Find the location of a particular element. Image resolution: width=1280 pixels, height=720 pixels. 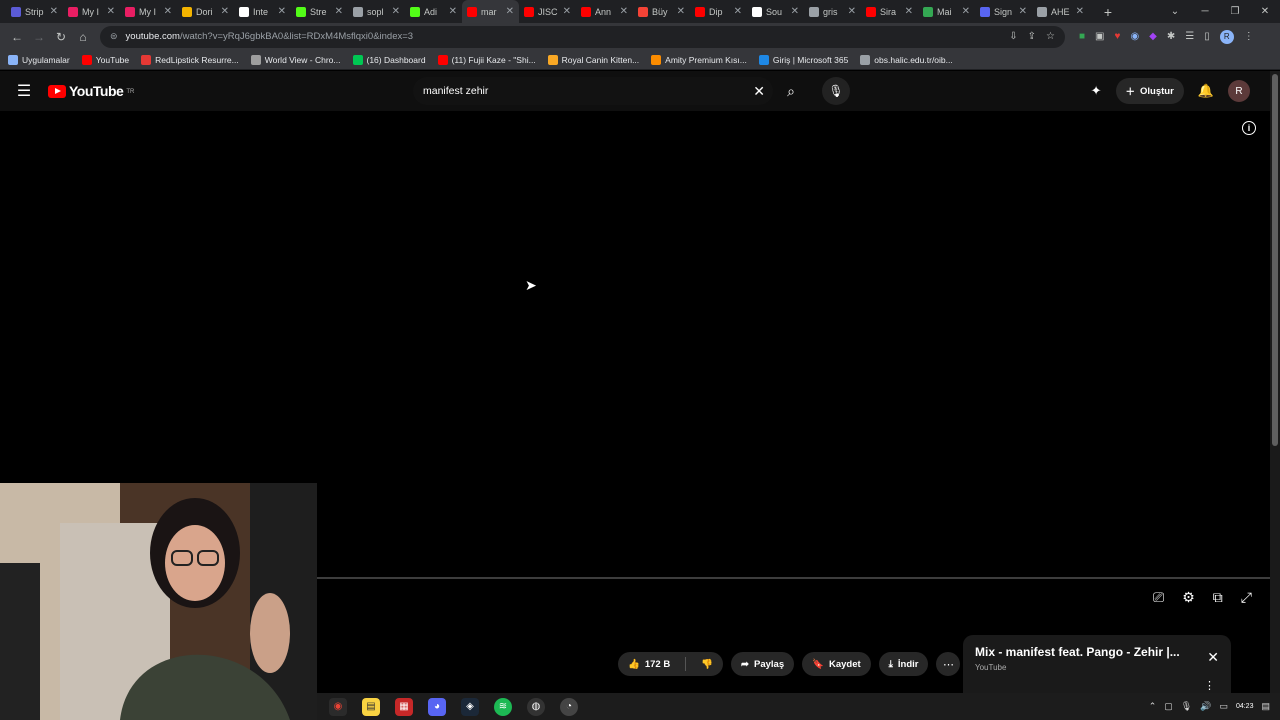

browser-tab: Dip ✕ is located at coordinates (718, 11).